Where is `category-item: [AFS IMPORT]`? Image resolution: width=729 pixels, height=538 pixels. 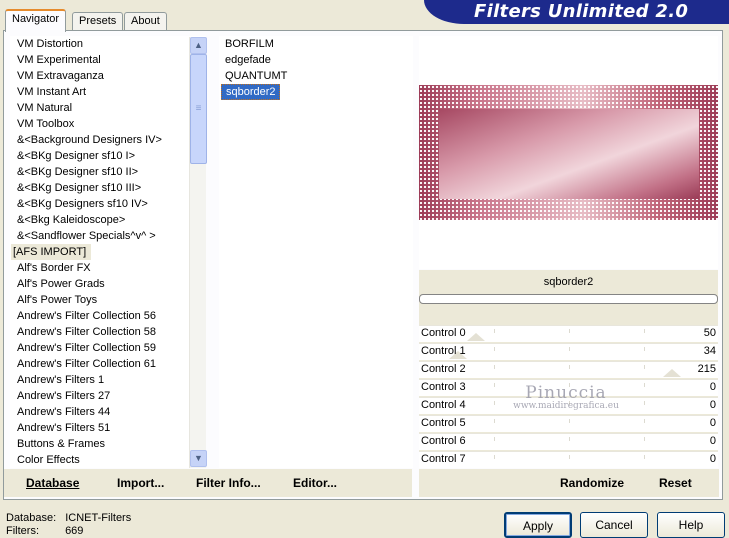
category-item: [AFS IMPORT] is located at coordinates (51, 252).